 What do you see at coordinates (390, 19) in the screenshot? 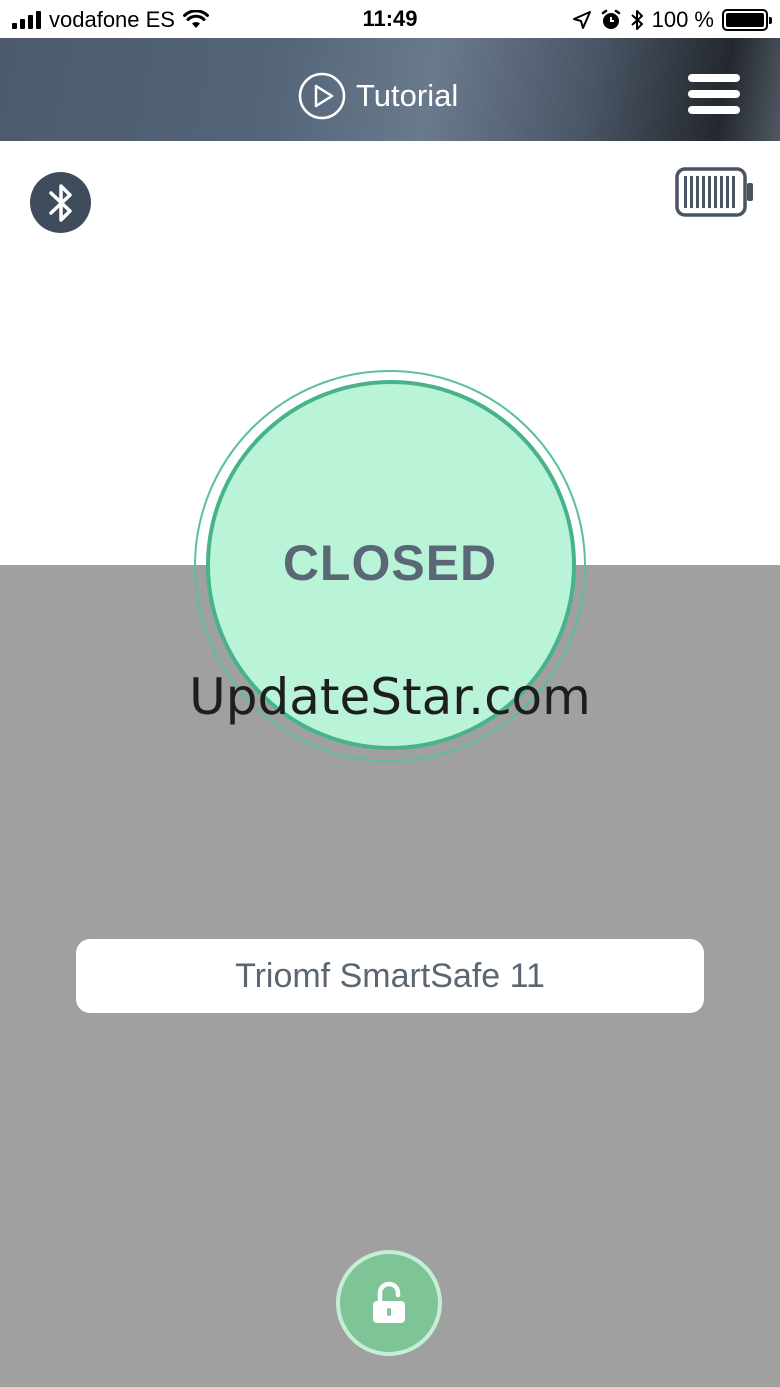
I see `status-bar: vodafone ES 11:49 100 %` at bounding box center [390, 19].